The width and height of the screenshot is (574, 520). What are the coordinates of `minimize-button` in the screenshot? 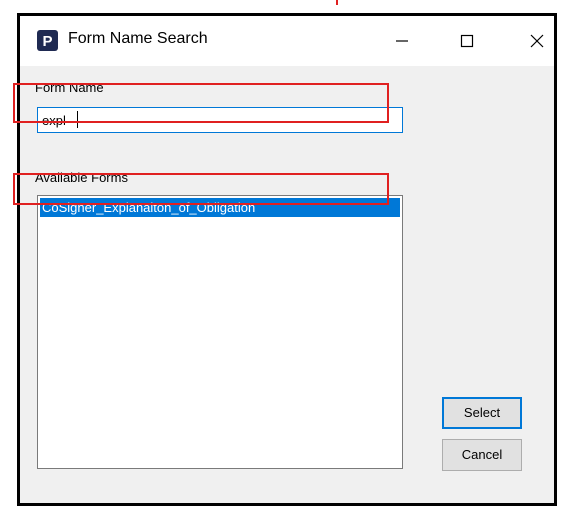 It's located at (402, 41).